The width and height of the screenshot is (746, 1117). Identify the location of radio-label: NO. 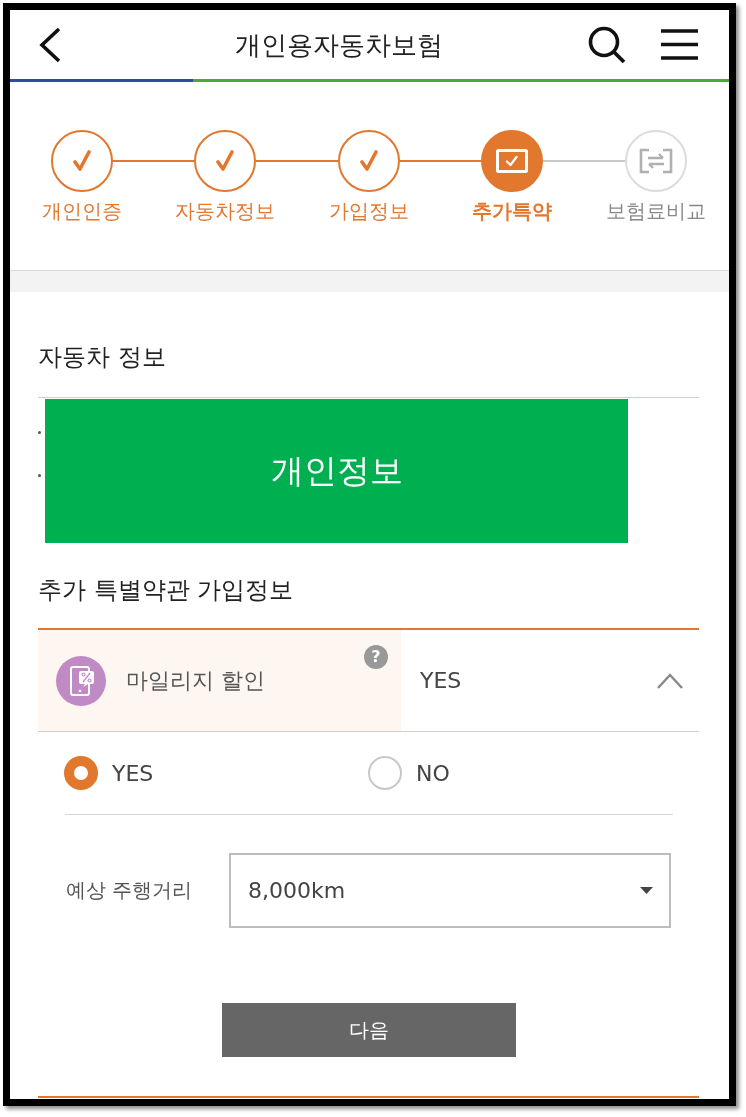
(433, 773).